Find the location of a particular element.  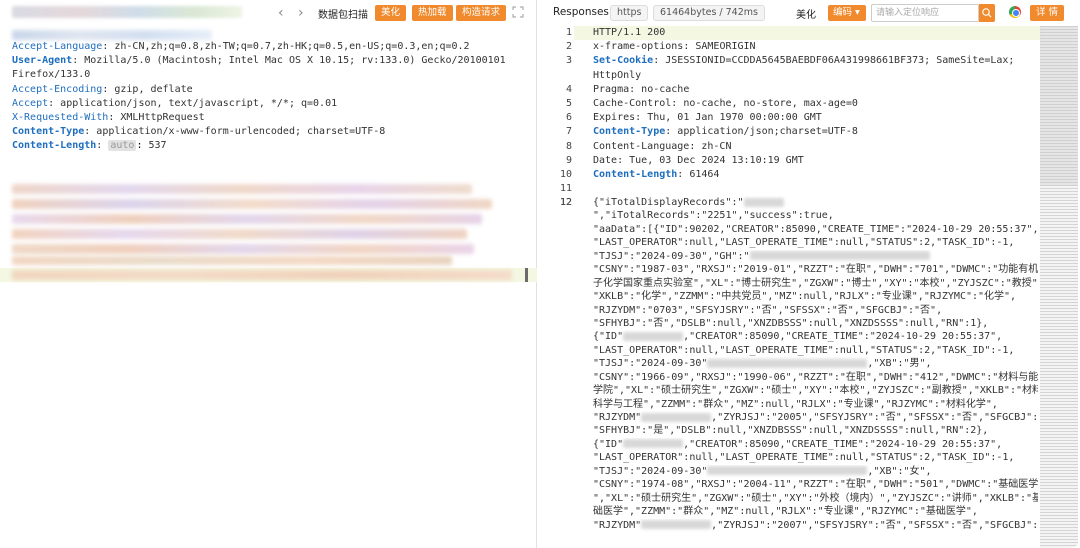

header-key: Accept-Language is located at coordinates (57, 46).